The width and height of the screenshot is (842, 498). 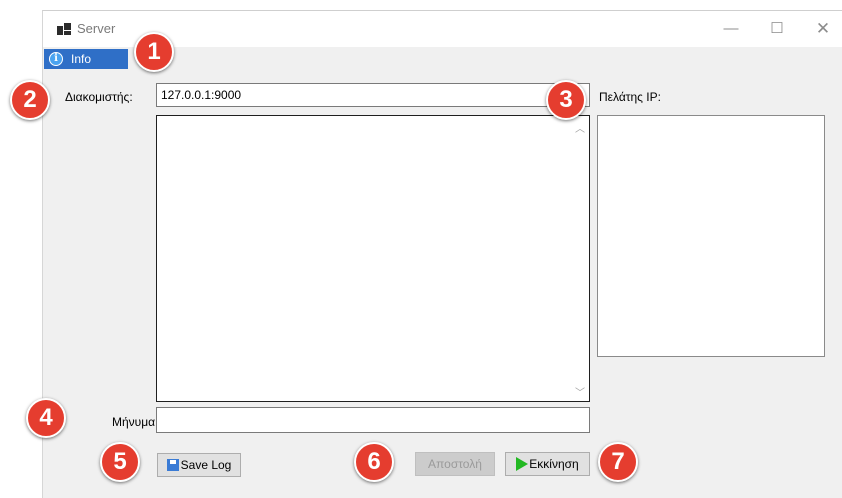 What do you see at coordinates (731, 29) in the screenshot?
I see `minimize-button: —` at bounding box center [731, 29].